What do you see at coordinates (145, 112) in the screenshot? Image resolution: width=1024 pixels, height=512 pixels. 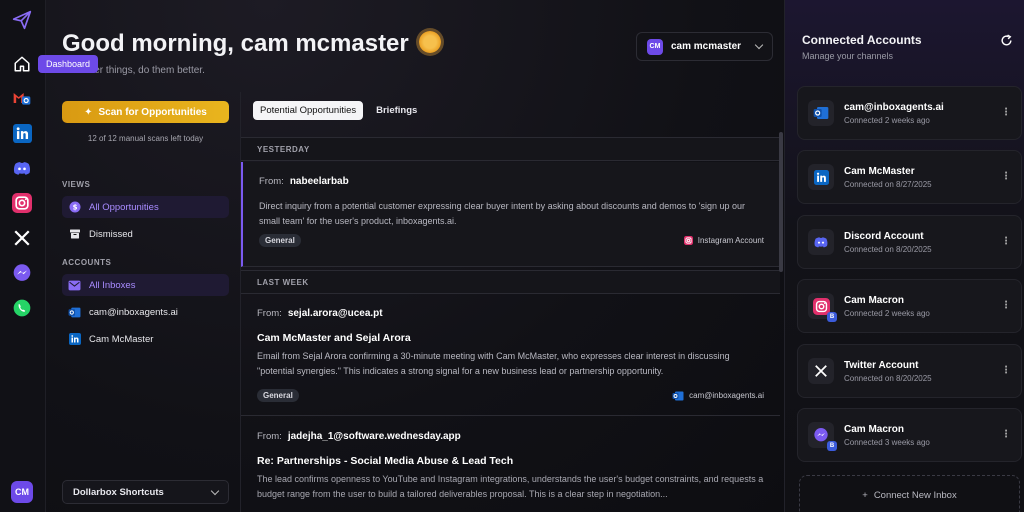 I see `scan-opportunities-button: ✦ Scan for Opportunities` at bounding box center [145, 112].